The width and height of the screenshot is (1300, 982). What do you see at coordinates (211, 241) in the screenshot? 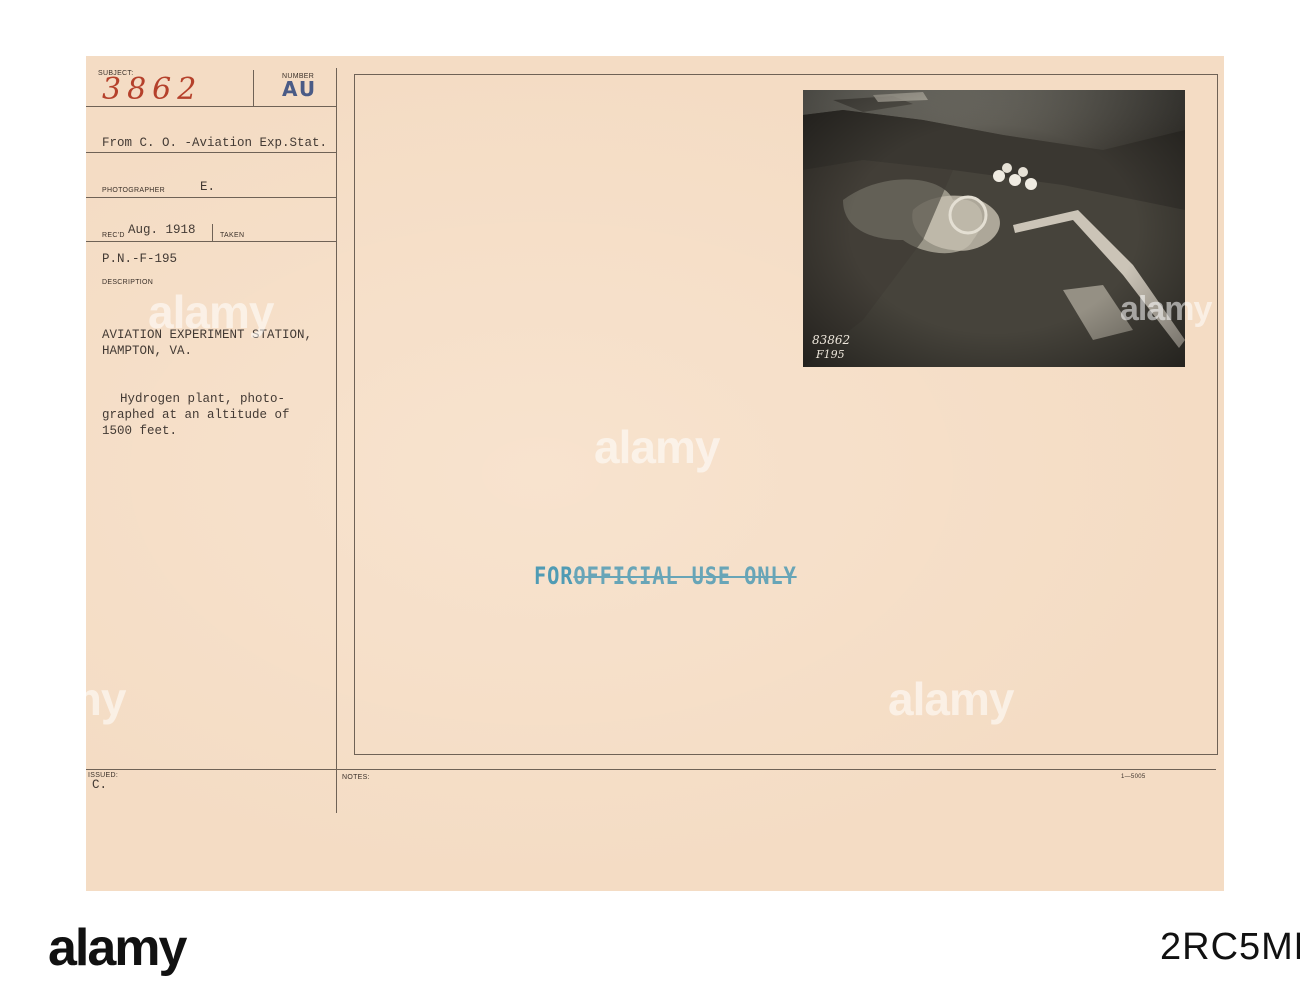
I see `recd-underline` at bounding box center [211, 241].